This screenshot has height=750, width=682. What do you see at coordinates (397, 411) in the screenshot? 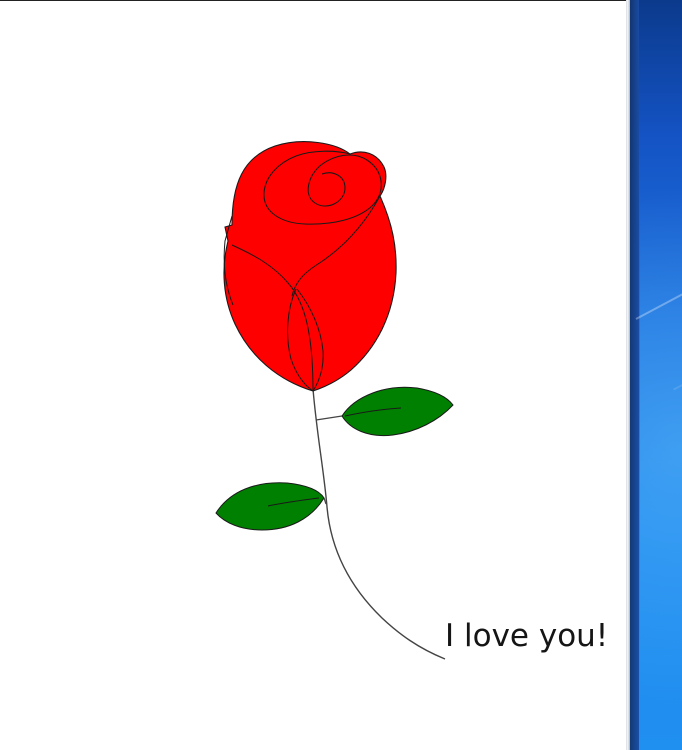
I see `upper-leaf` at bounding box center [397, 411].